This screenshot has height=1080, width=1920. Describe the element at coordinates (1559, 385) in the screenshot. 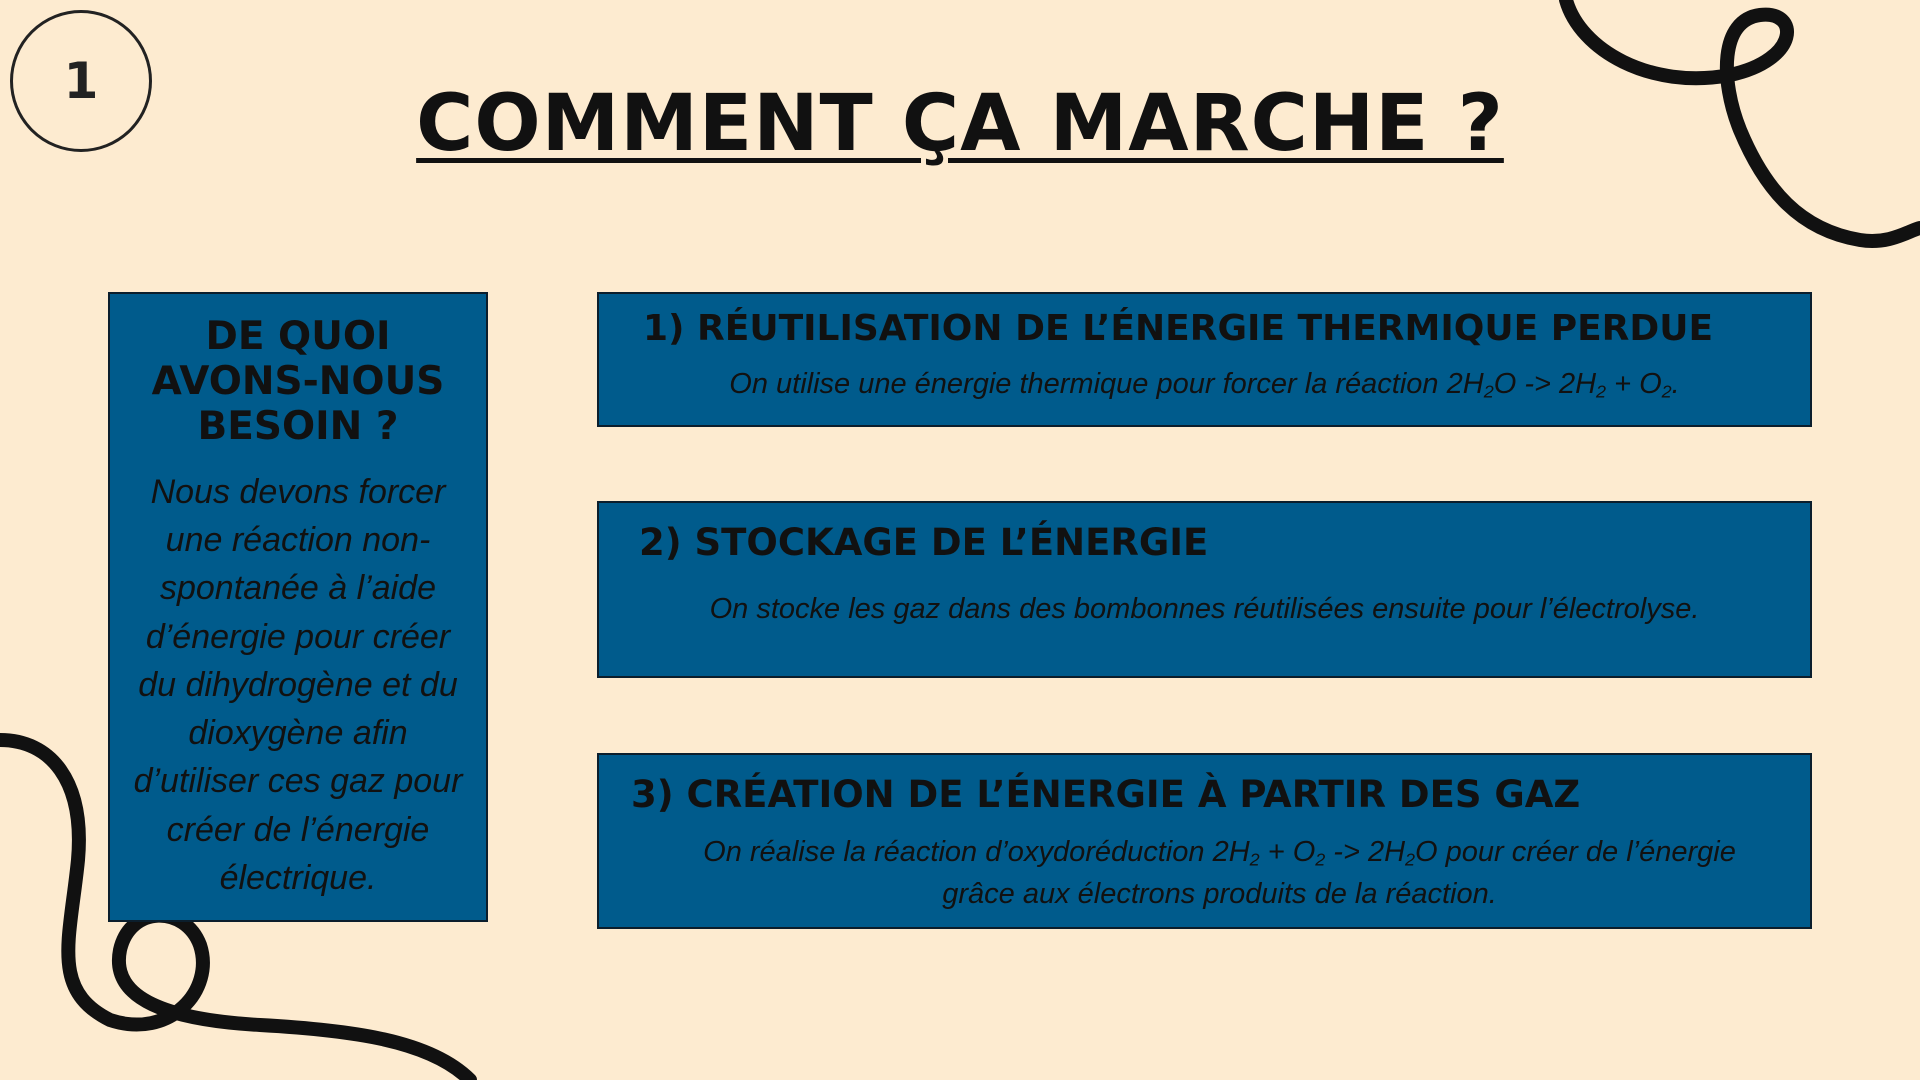

I see `step-1-equation: 2H2O -> 2H2 + O2` at that location.